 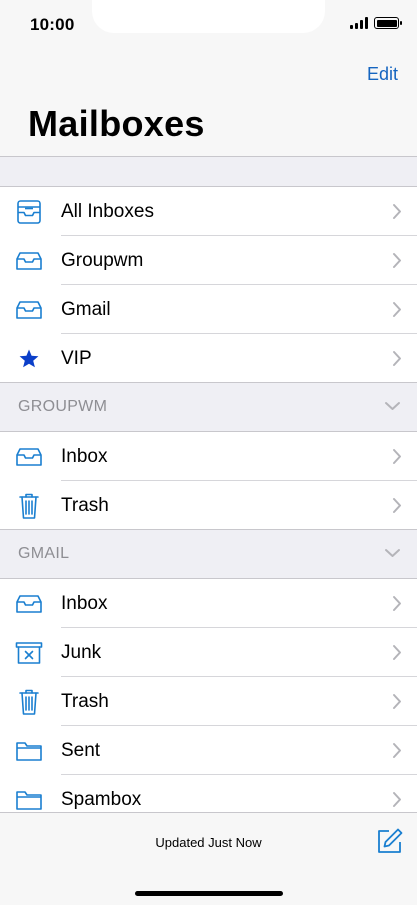 I want to click on mailbox-row-all-inboxes: All Inboxes, so click(x=208, y=211).